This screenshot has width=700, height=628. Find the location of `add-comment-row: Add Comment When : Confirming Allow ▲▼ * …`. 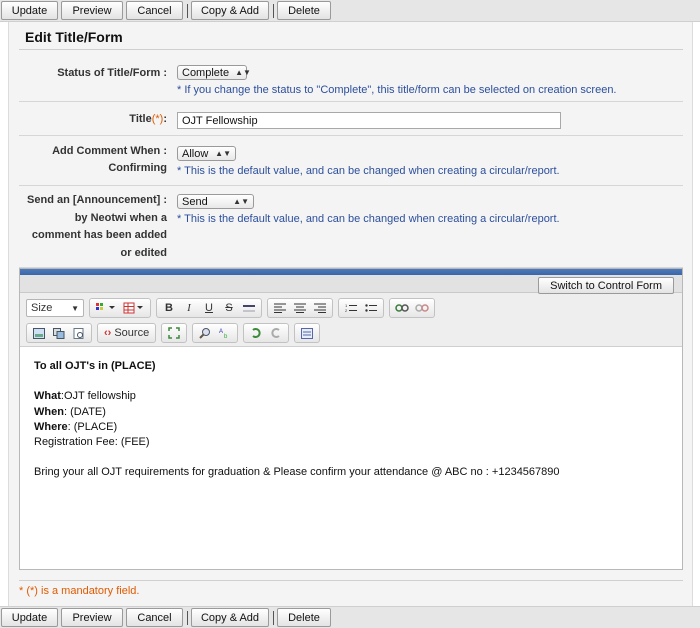

add-comment-row: Add Comment When : Confirming Allow ▲▼ * … is located at coordinates (351, 161).